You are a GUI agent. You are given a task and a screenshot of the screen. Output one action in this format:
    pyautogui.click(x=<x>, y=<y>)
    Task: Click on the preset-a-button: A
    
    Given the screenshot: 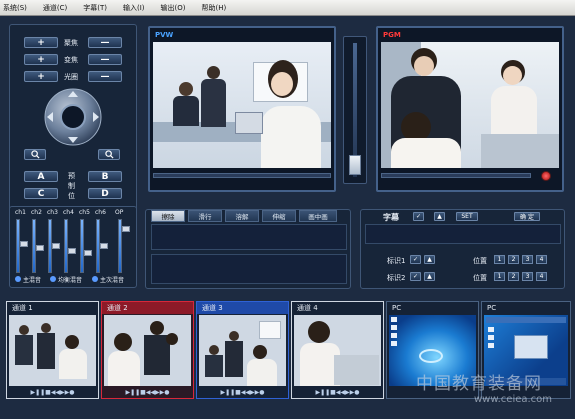 What is the action you would take?
    pyautogui.click(x=41, y=176)
    